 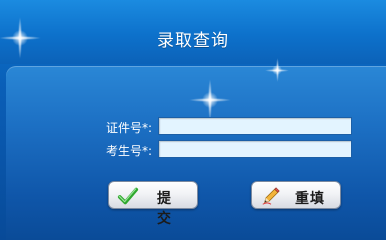 What do you see at coordinates (167, 209) in the screenshot?
I see `submit-button-label: 提 交` at bounding box center [167, 209].